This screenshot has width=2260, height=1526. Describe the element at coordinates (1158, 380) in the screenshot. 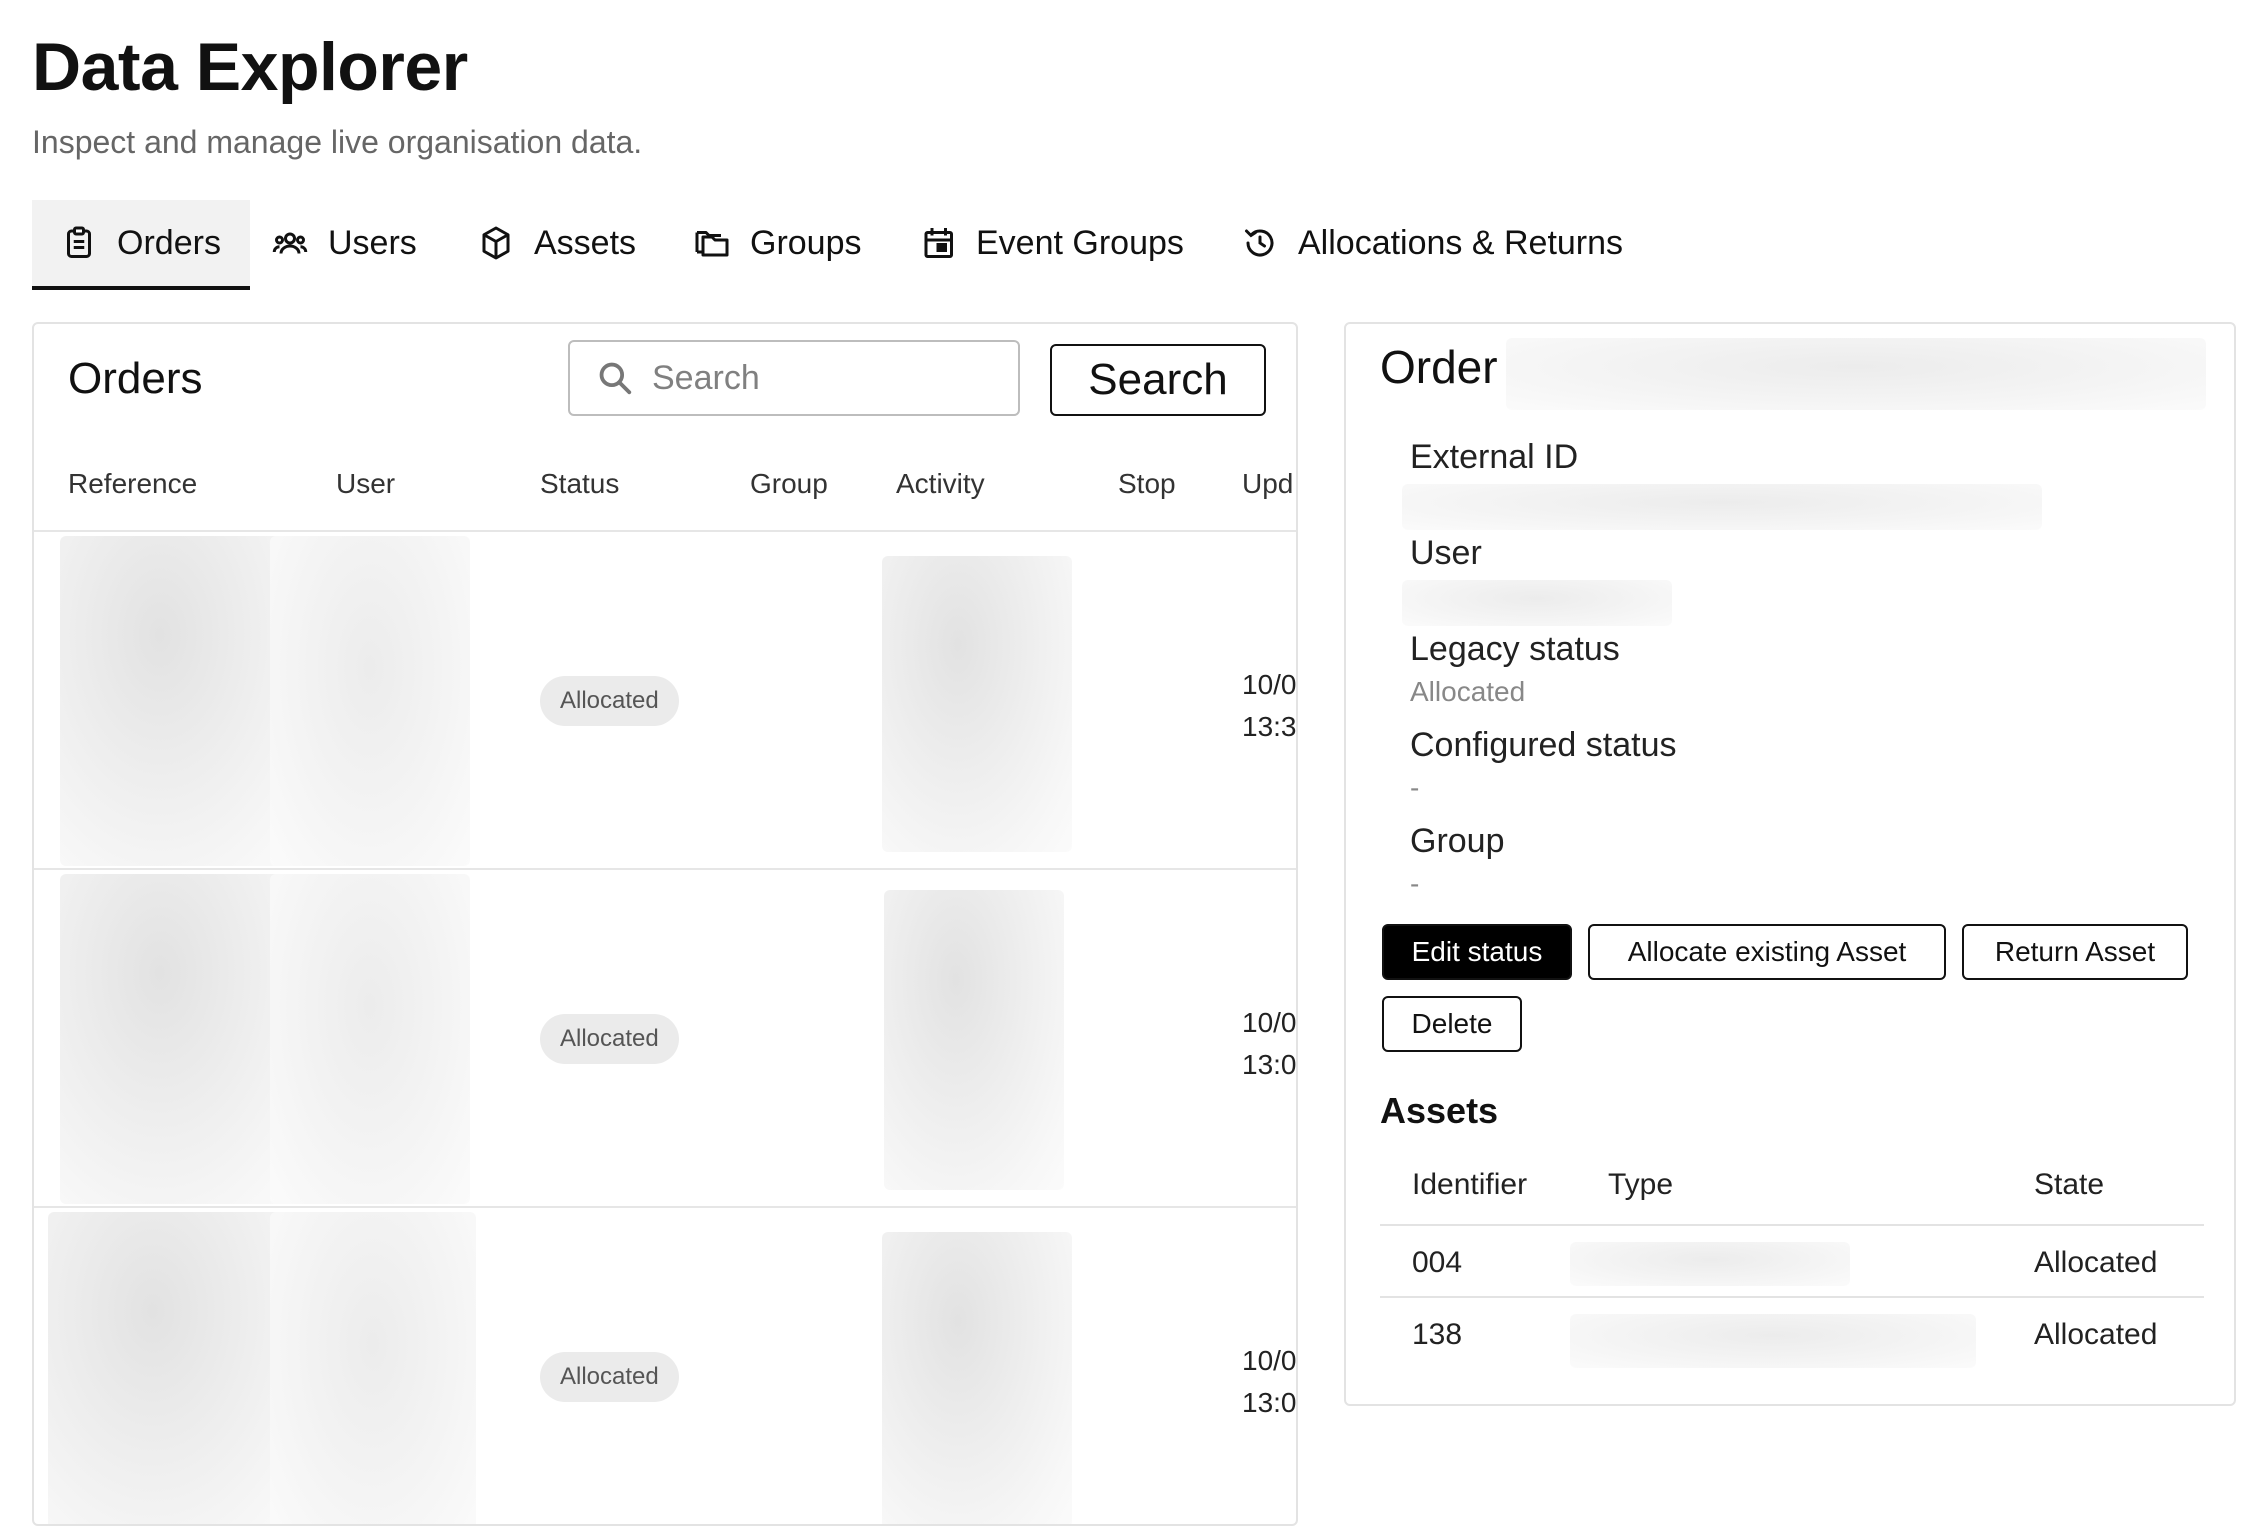

I see `search-button: Search` at that location.